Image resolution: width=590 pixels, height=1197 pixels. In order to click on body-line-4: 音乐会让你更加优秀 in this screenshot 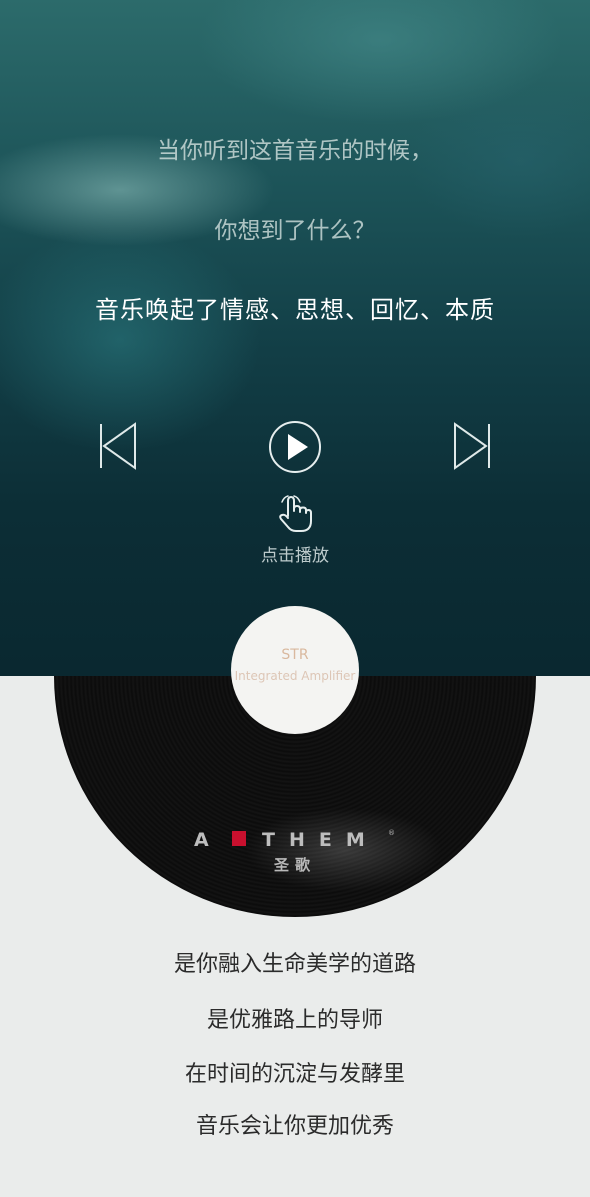, I will do `click(294, 1126)`.